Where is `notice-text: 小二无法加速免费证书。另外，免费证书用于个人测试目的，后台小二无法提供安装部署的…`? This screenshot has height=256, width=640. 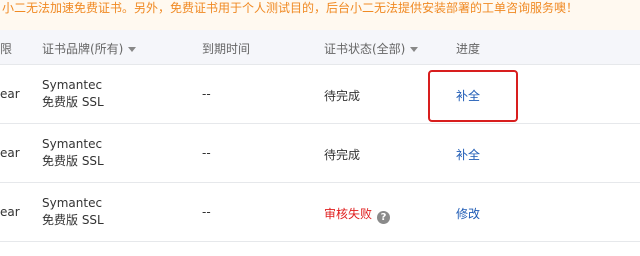
notice-text: 小二无法加速免费证书。另外，免费证书用于个人测试目的，后台小二无法提供安装部署的… is located at coordinates (290, 8).